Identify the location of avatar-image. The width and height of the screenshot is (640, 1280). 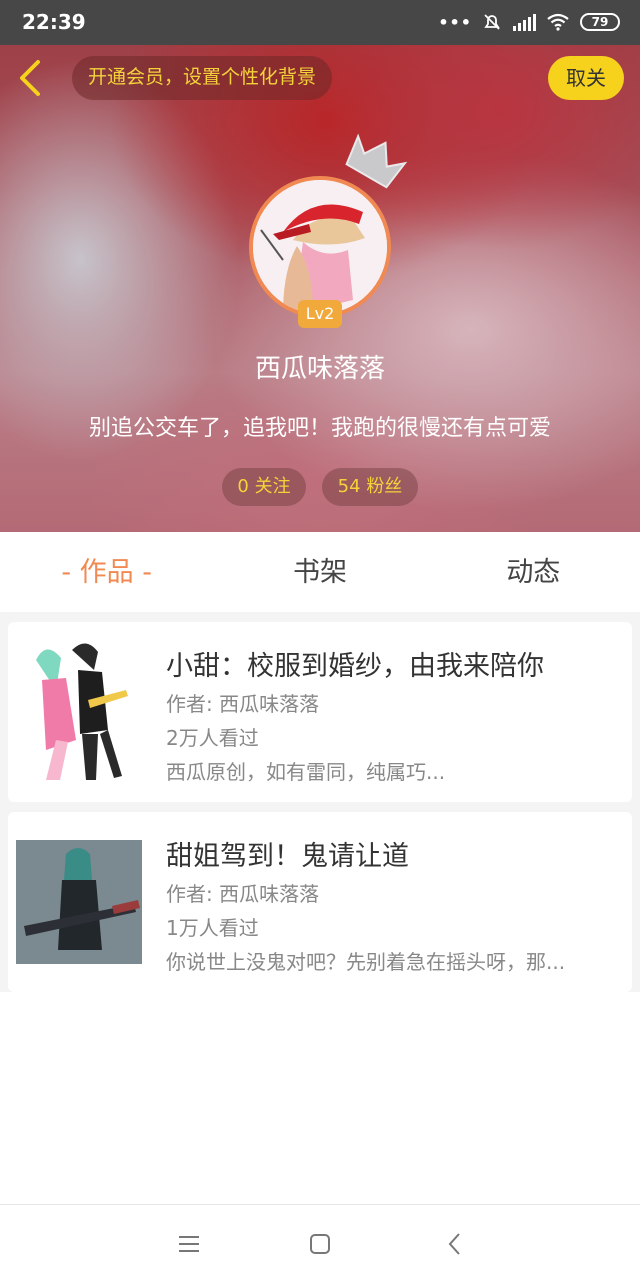
(320, 247).